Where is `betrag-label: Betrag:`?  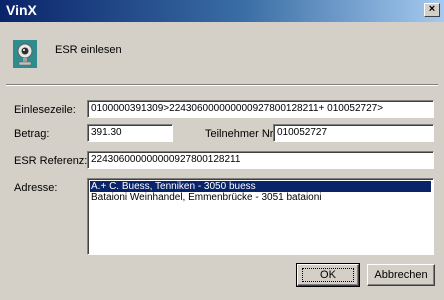 betrag-label: Betrag: is located at coordinates (32, 134).